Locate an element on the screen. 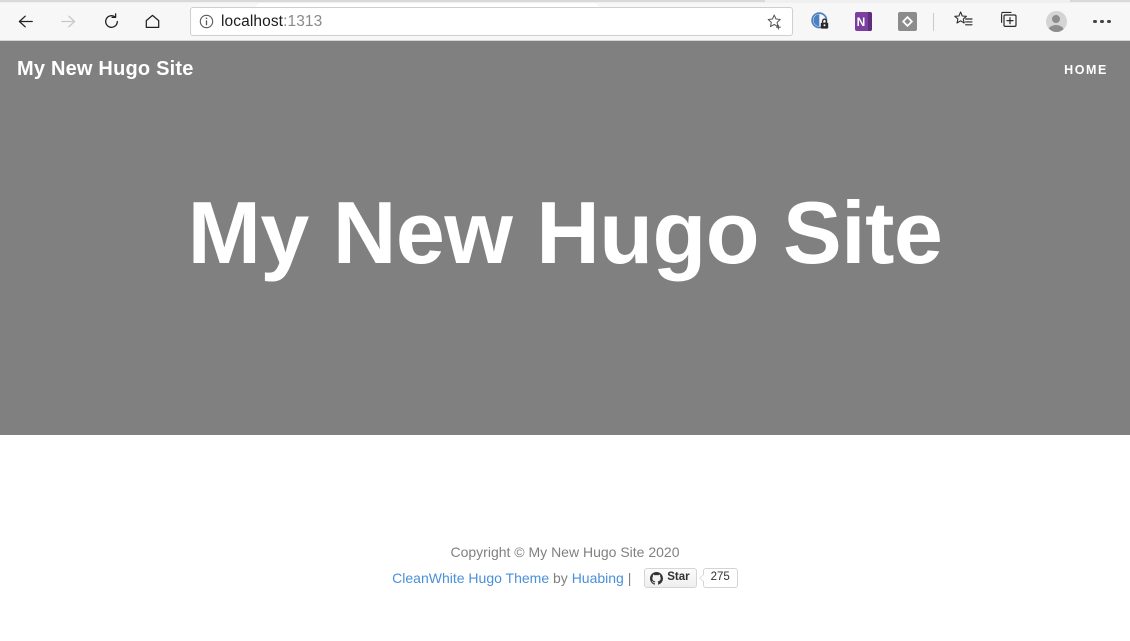  back-arrow-icon is located at coordinates (25, 21).